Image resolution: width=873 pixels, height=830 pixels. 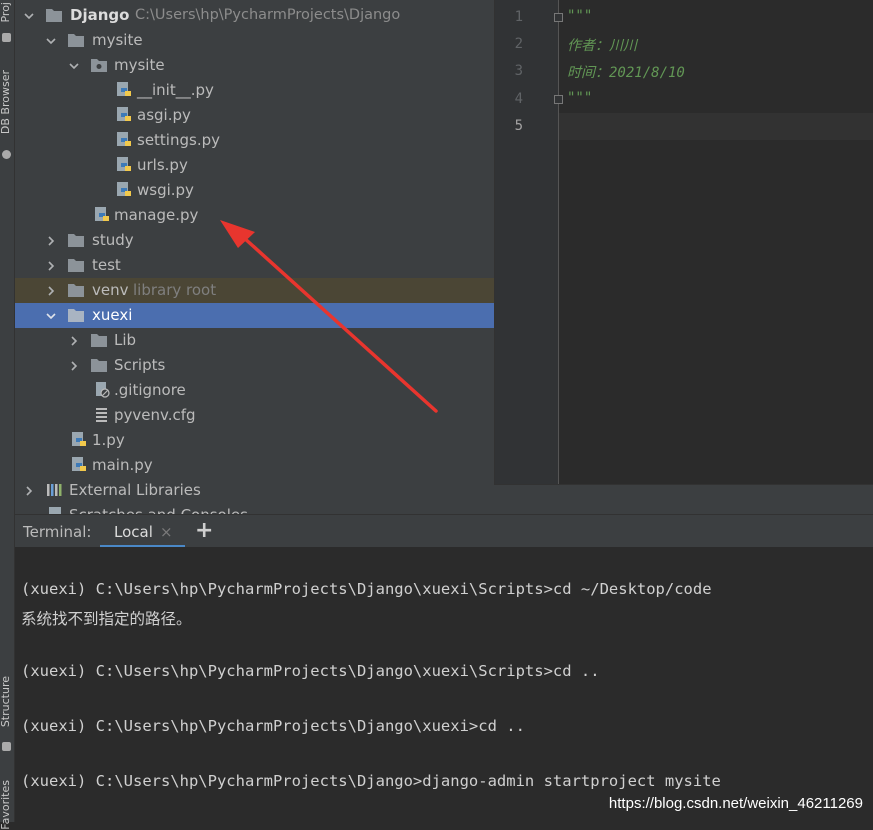 I want to click on terminal-tab-local: Local ×, so click(x=142, y=531).